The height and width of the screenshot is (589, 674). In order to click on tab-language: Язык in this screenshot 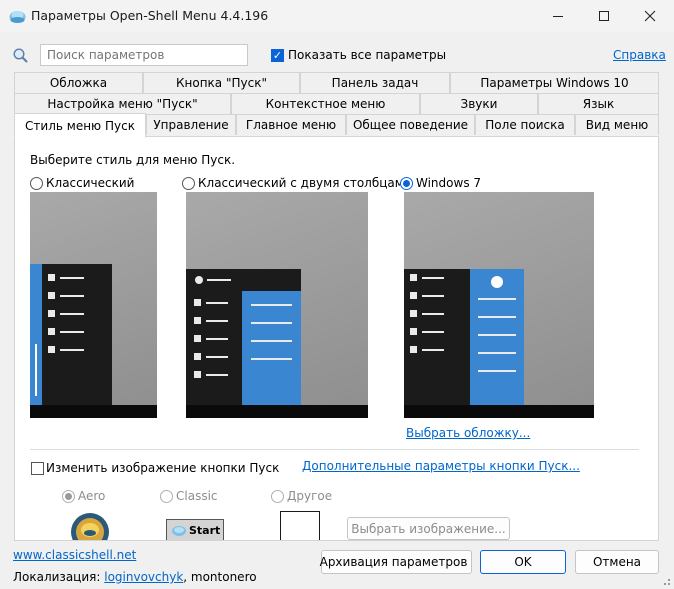, I will do `click(598, 103)`.